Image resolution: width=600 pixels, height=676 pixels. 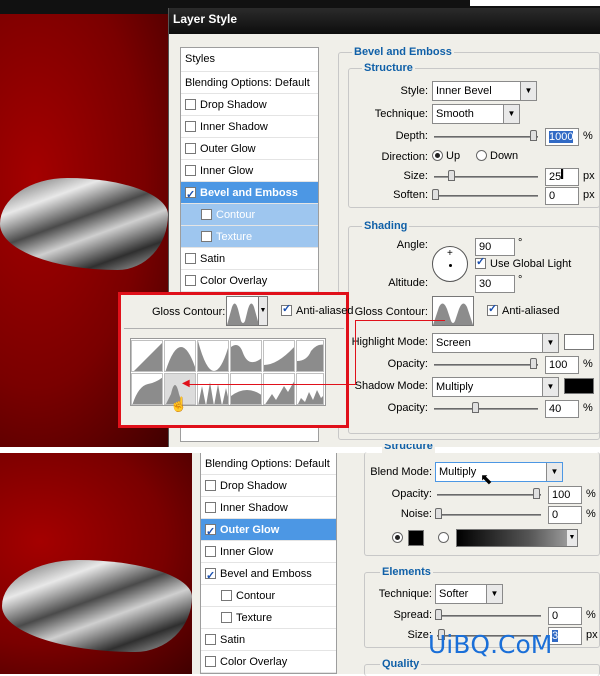 I want to click on shadow-opacity-input: 40, so click(x=562, y=409).